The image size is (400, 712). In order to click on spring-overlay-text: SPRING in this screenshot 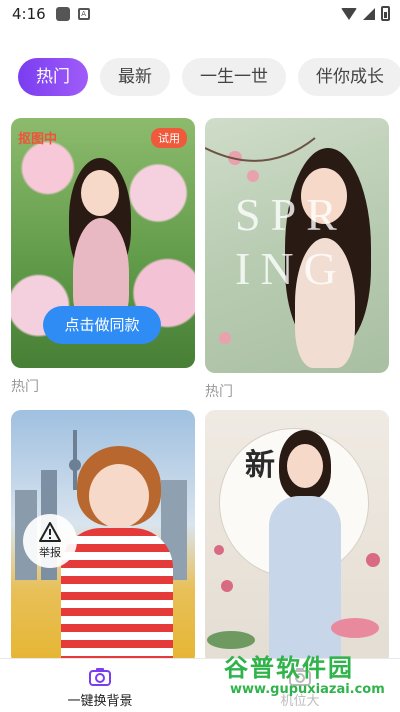, I will do `click(291, 241)`.